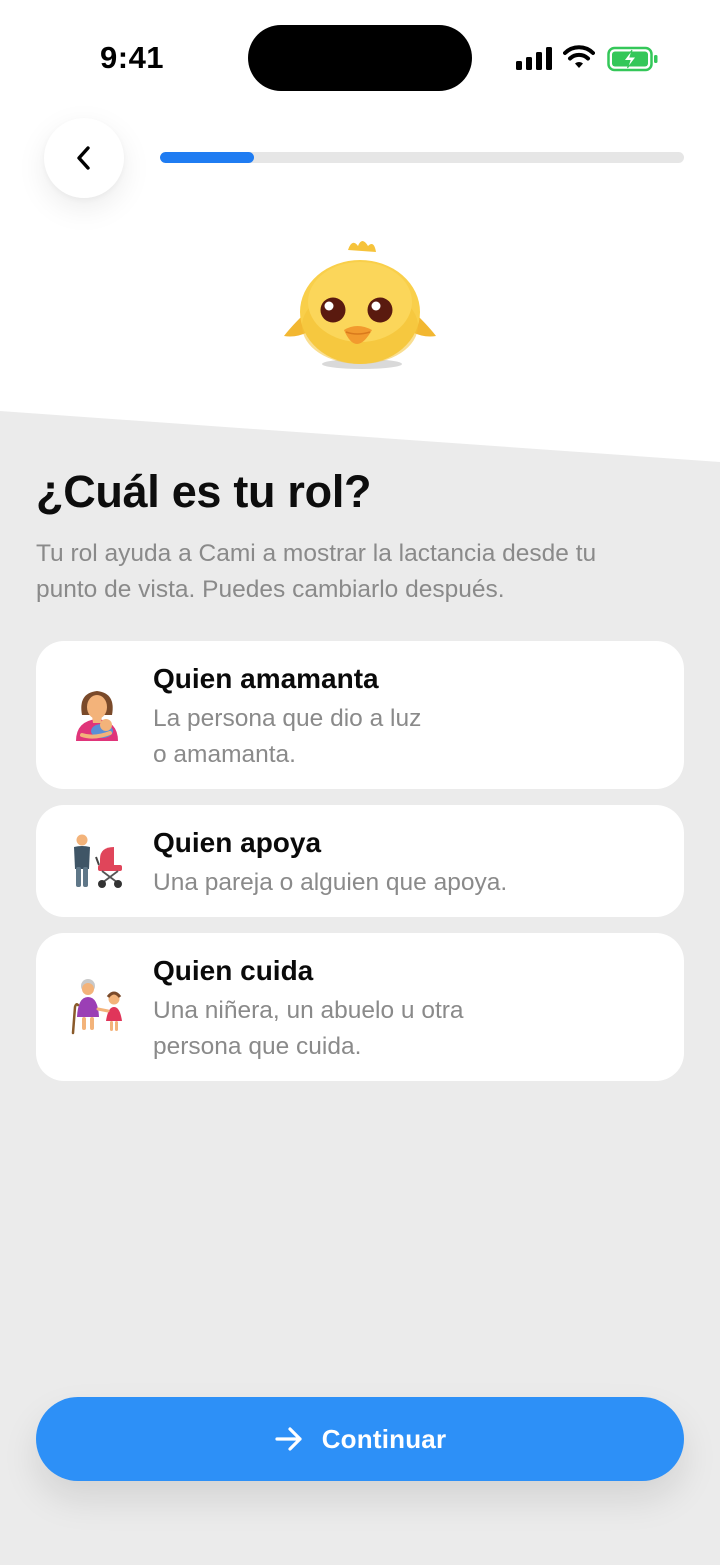 The width and height of the screenshot is (720, 1565). What do you see at coordinates (360, 58) in the screenshot?
I see `dynamic-island` at bounding box center [360, 58].